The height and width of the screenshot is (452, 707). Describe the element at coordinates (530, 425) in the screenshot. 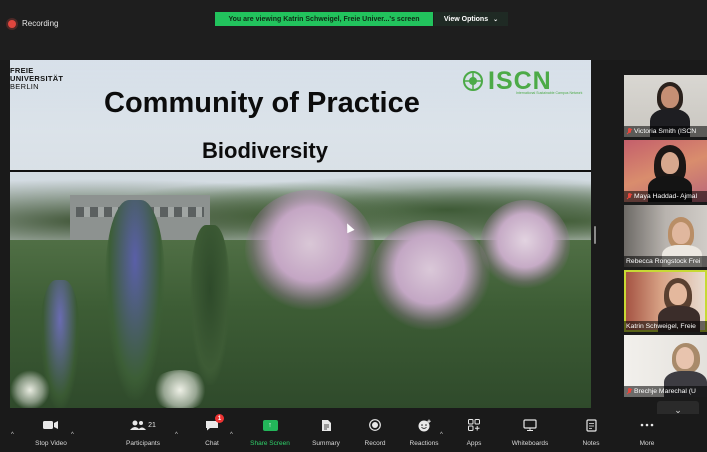

I see `whiteboard-icon` at that location.